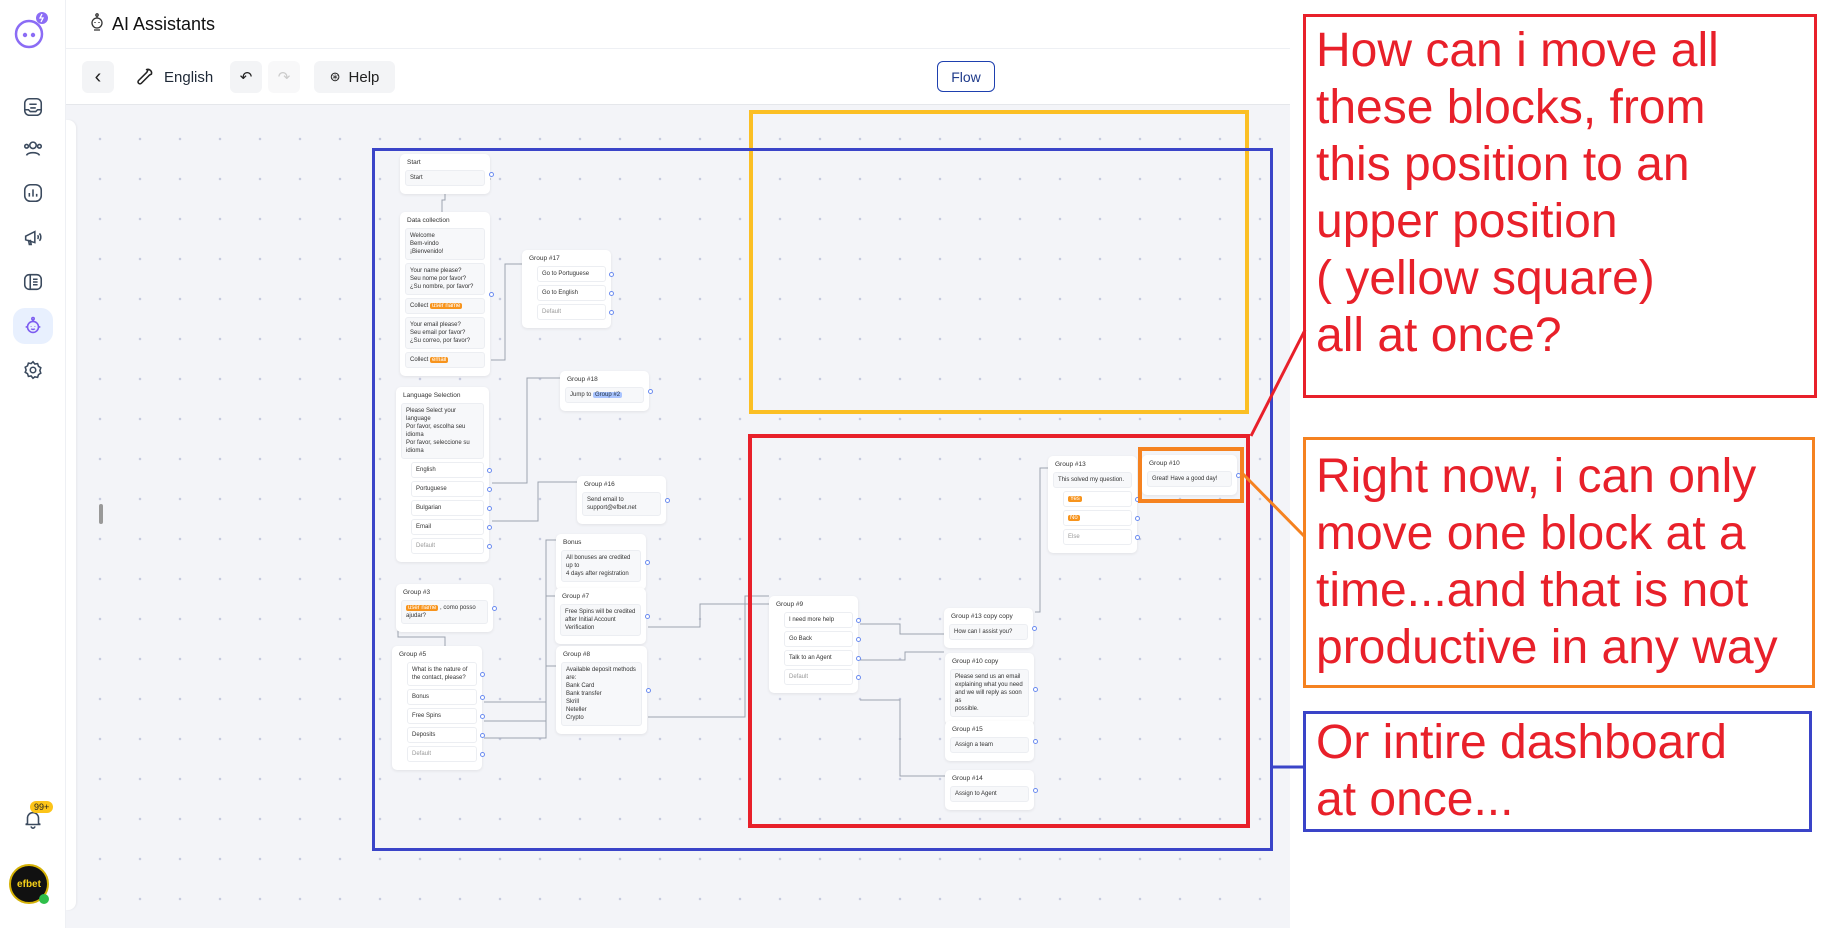 This screenshot has height=928, width=1821. I want to click on flow-node: Start Start, so click(447, 174).